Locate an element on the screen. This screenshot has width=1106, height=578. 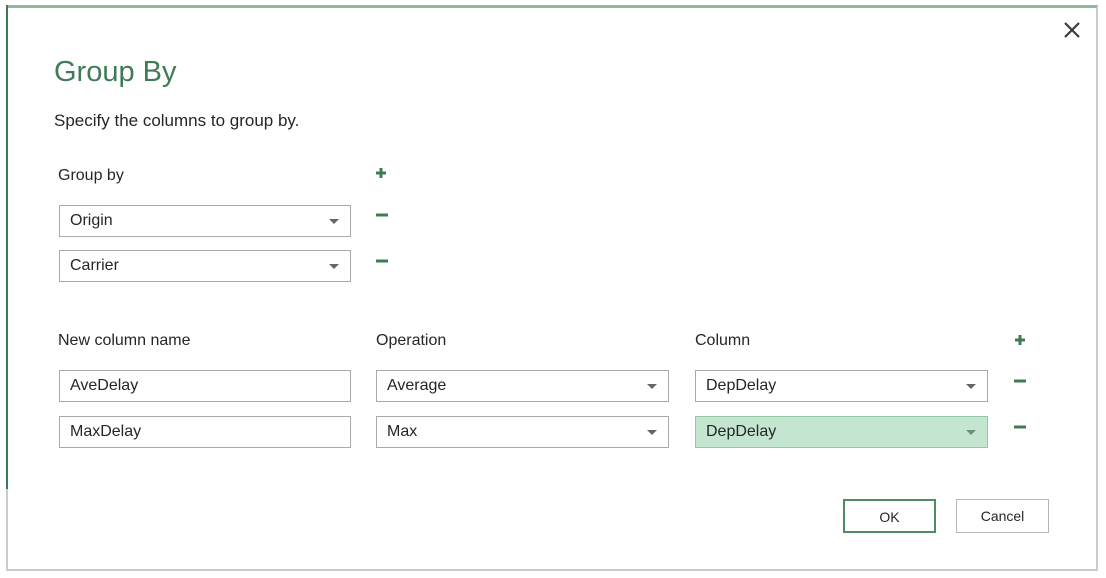
new-column-name-input: MaxDelay is located at coordinates (205, 432).